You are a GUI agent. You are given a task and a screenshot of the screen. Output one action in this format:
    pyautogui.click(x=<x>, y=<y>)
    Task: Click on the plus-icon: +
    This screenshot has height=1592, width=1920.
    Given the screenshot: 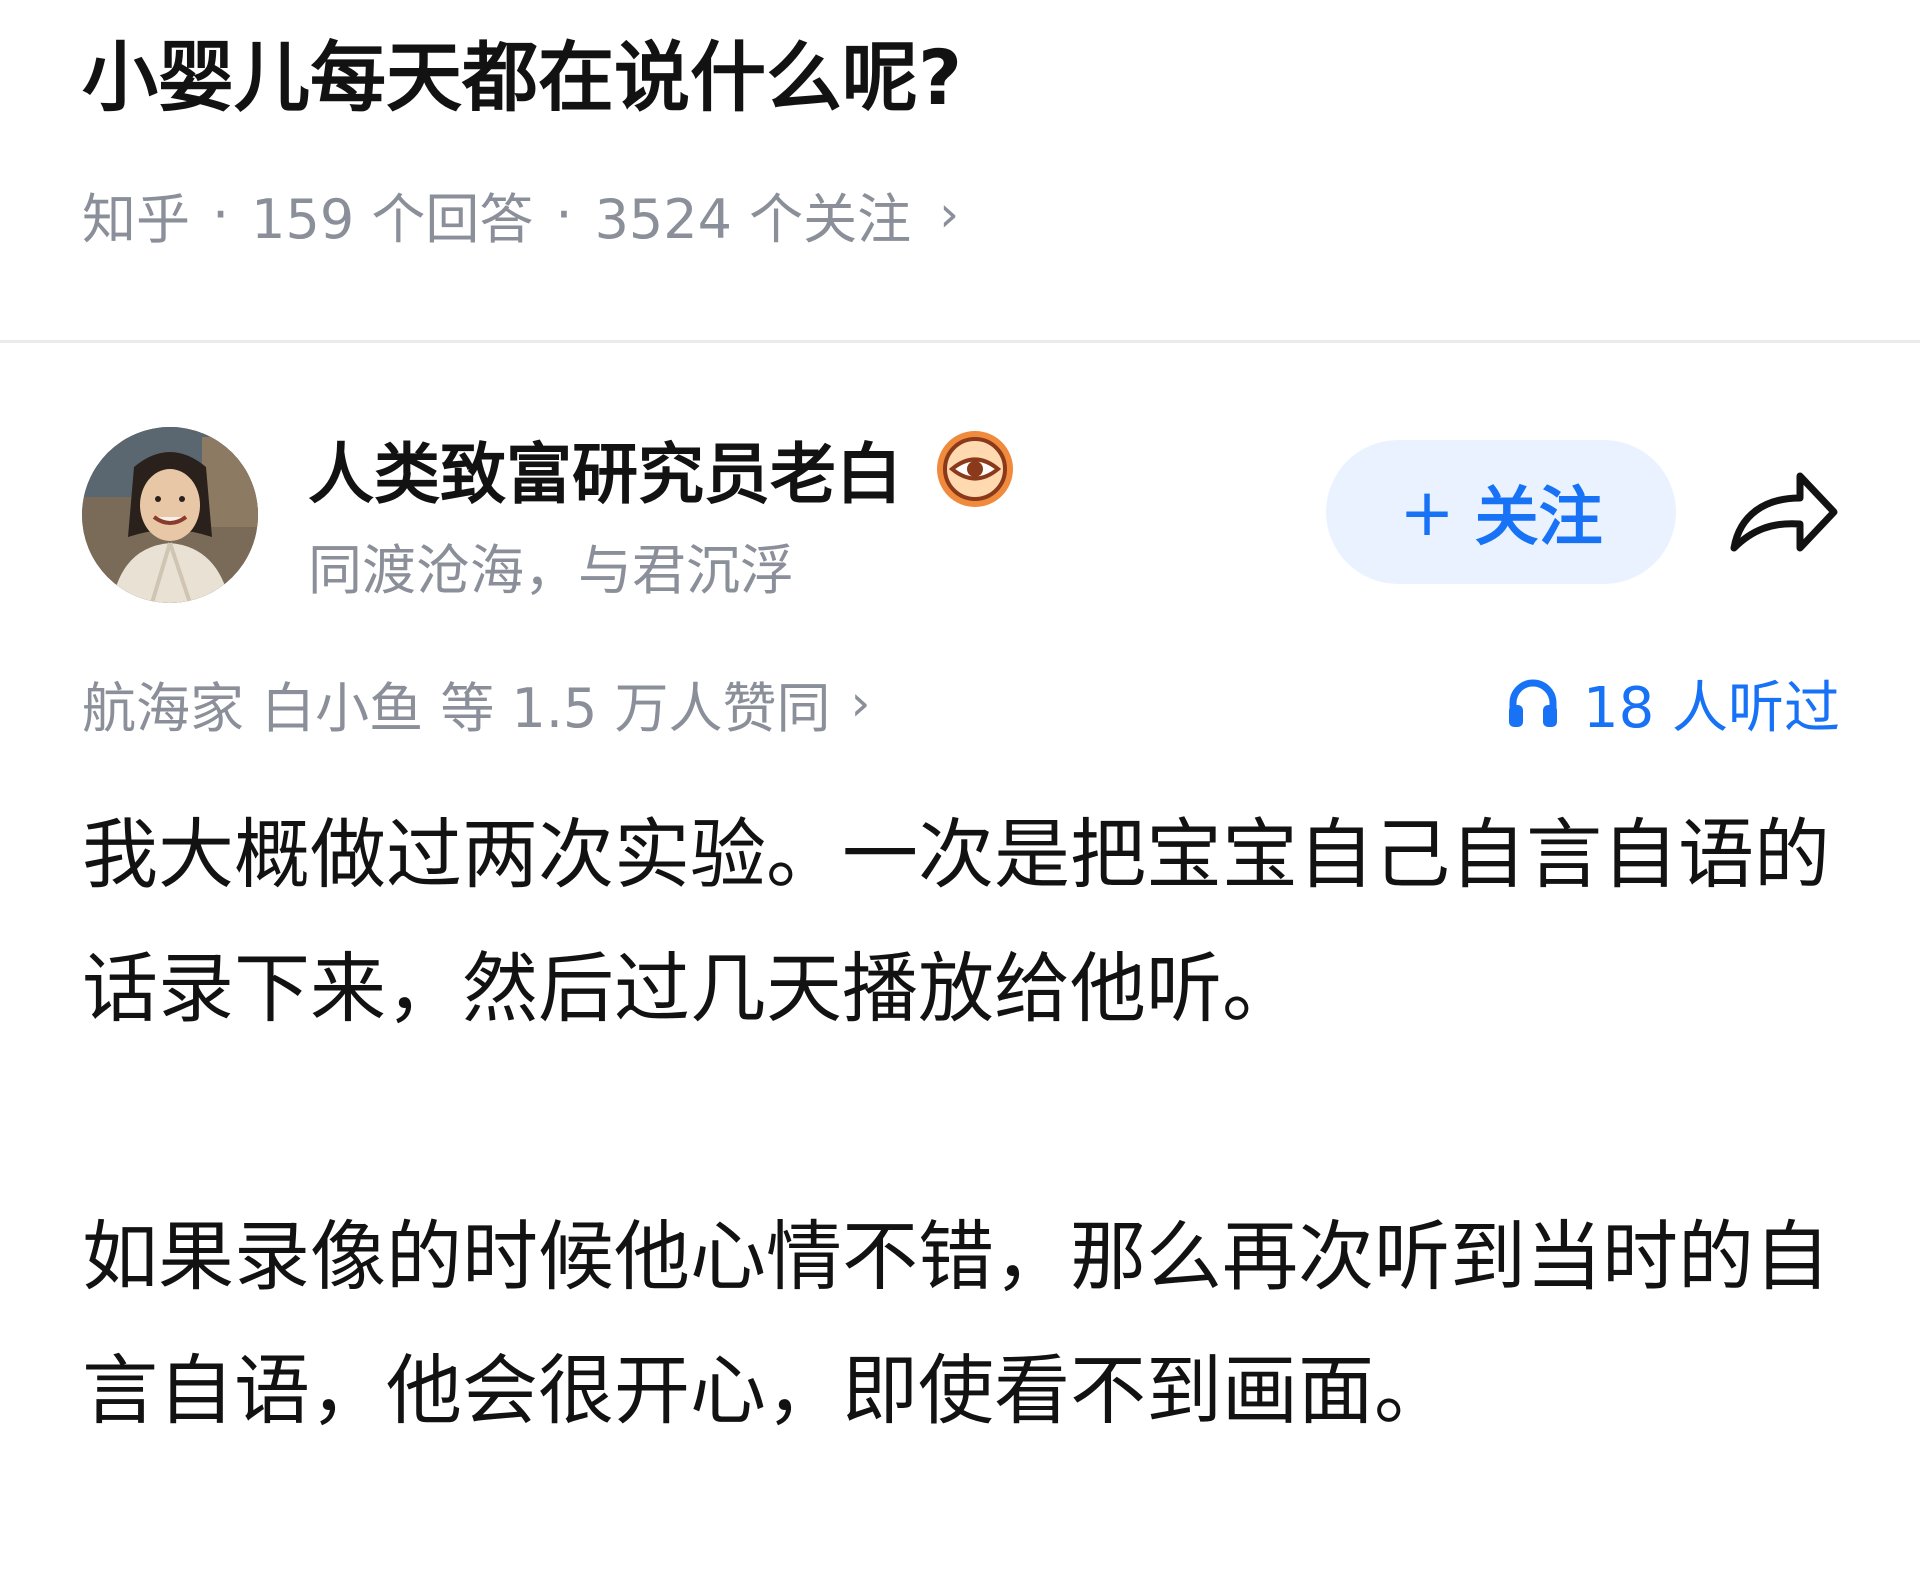 What is the action you would take?
    pyautogui.click(x=1427, y=512)
    